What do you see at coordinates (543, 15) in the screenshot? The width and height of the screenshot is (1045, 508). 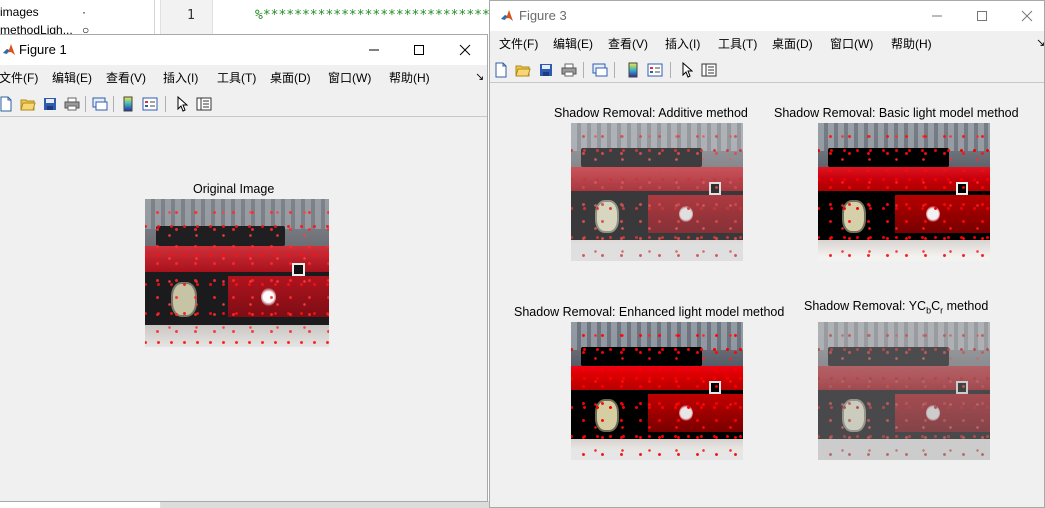 I see `window-title: Figure 3` at bounding box center [543, 15].